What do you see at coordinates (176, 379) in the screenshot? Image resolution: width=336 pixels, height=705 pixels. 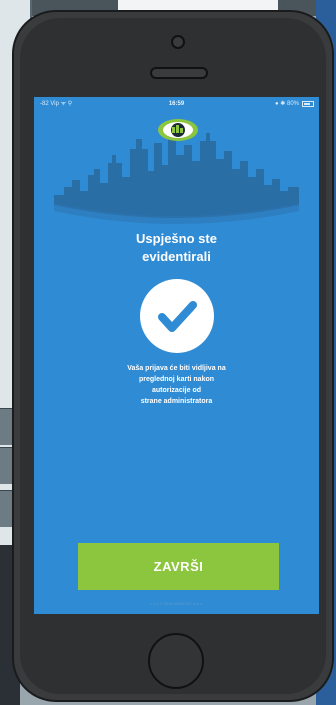 I see `message-line: preglednoj karti nakon` at bounding box center [176, 379].